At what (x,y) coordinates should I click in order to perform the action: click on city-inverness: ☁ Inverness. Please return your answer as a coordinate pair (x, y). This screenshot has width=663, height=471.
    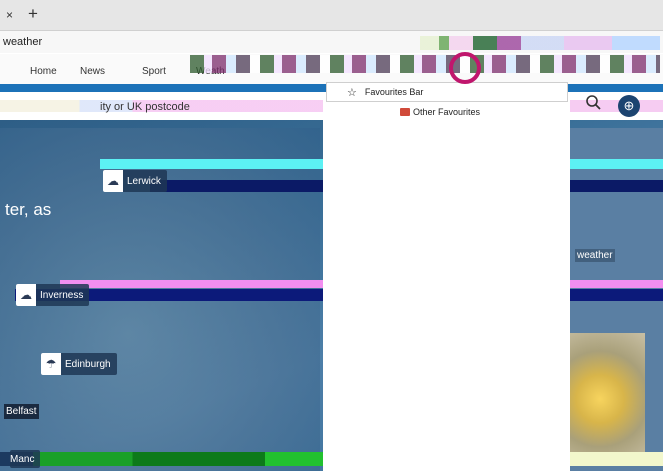
    Looking at the image, I should click on (53, 295).